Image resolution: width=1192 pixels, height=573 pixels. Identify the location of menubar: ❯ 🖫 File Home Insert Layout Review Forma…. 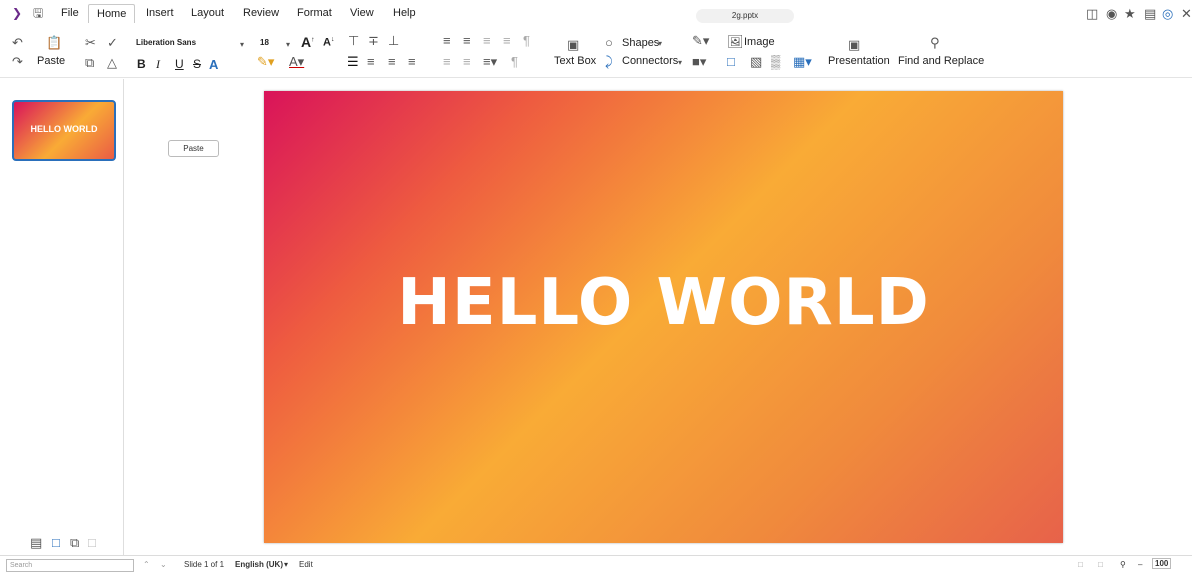
(596, 14).